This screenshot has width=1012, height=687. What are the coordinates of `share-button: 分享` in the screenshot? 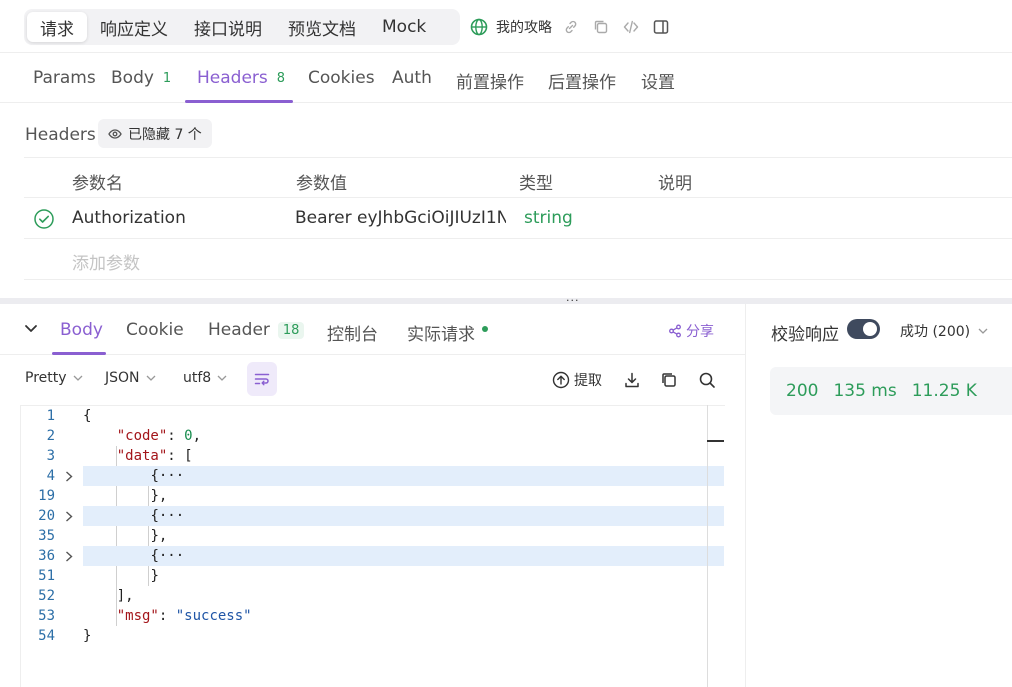 It's located at (691, 331).